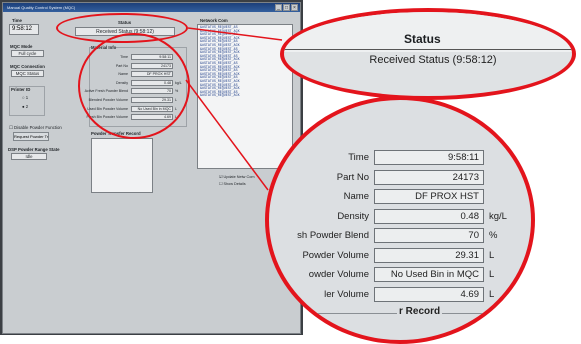 The height and width of the screenshot is (344, 581). Describe the element at coordinates (227, 135) in the screenshot. I see `material-connector` at that location.